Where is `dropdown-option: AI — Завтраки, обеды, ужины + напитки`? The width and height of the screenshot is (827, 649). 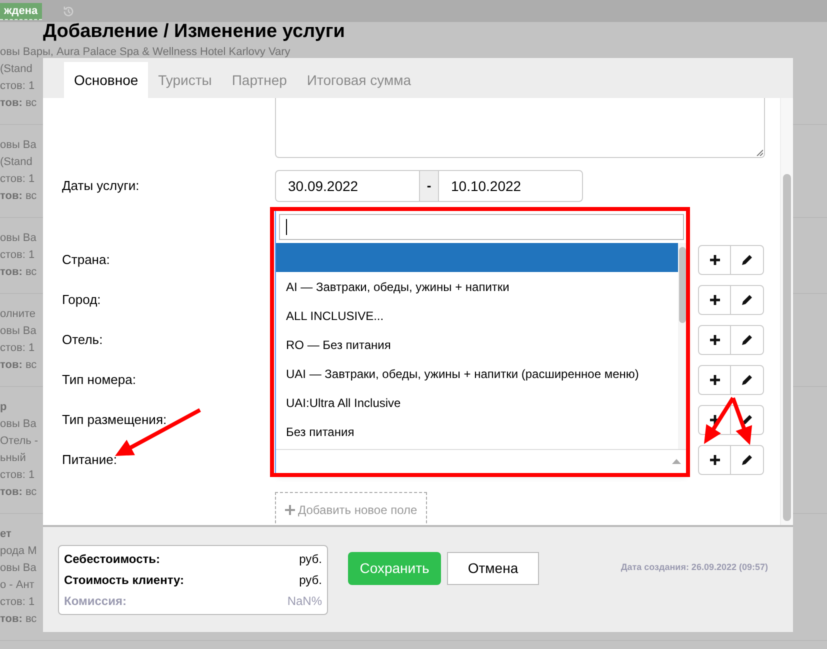
dropdown-option: AI — Завтраки, обеды, ужины + напитки is located at coordinates (477, 286).